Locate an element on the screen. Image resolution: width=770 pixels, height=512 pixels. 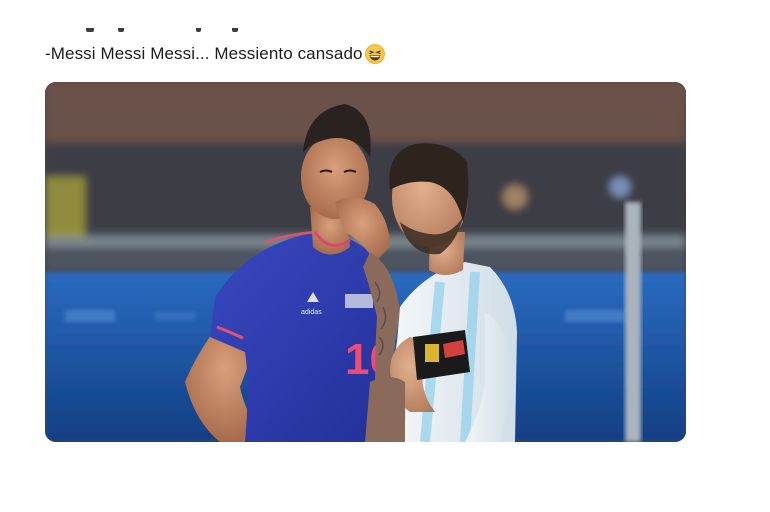
grinning-face-emoji-icon is located at coordinates (374, 54).